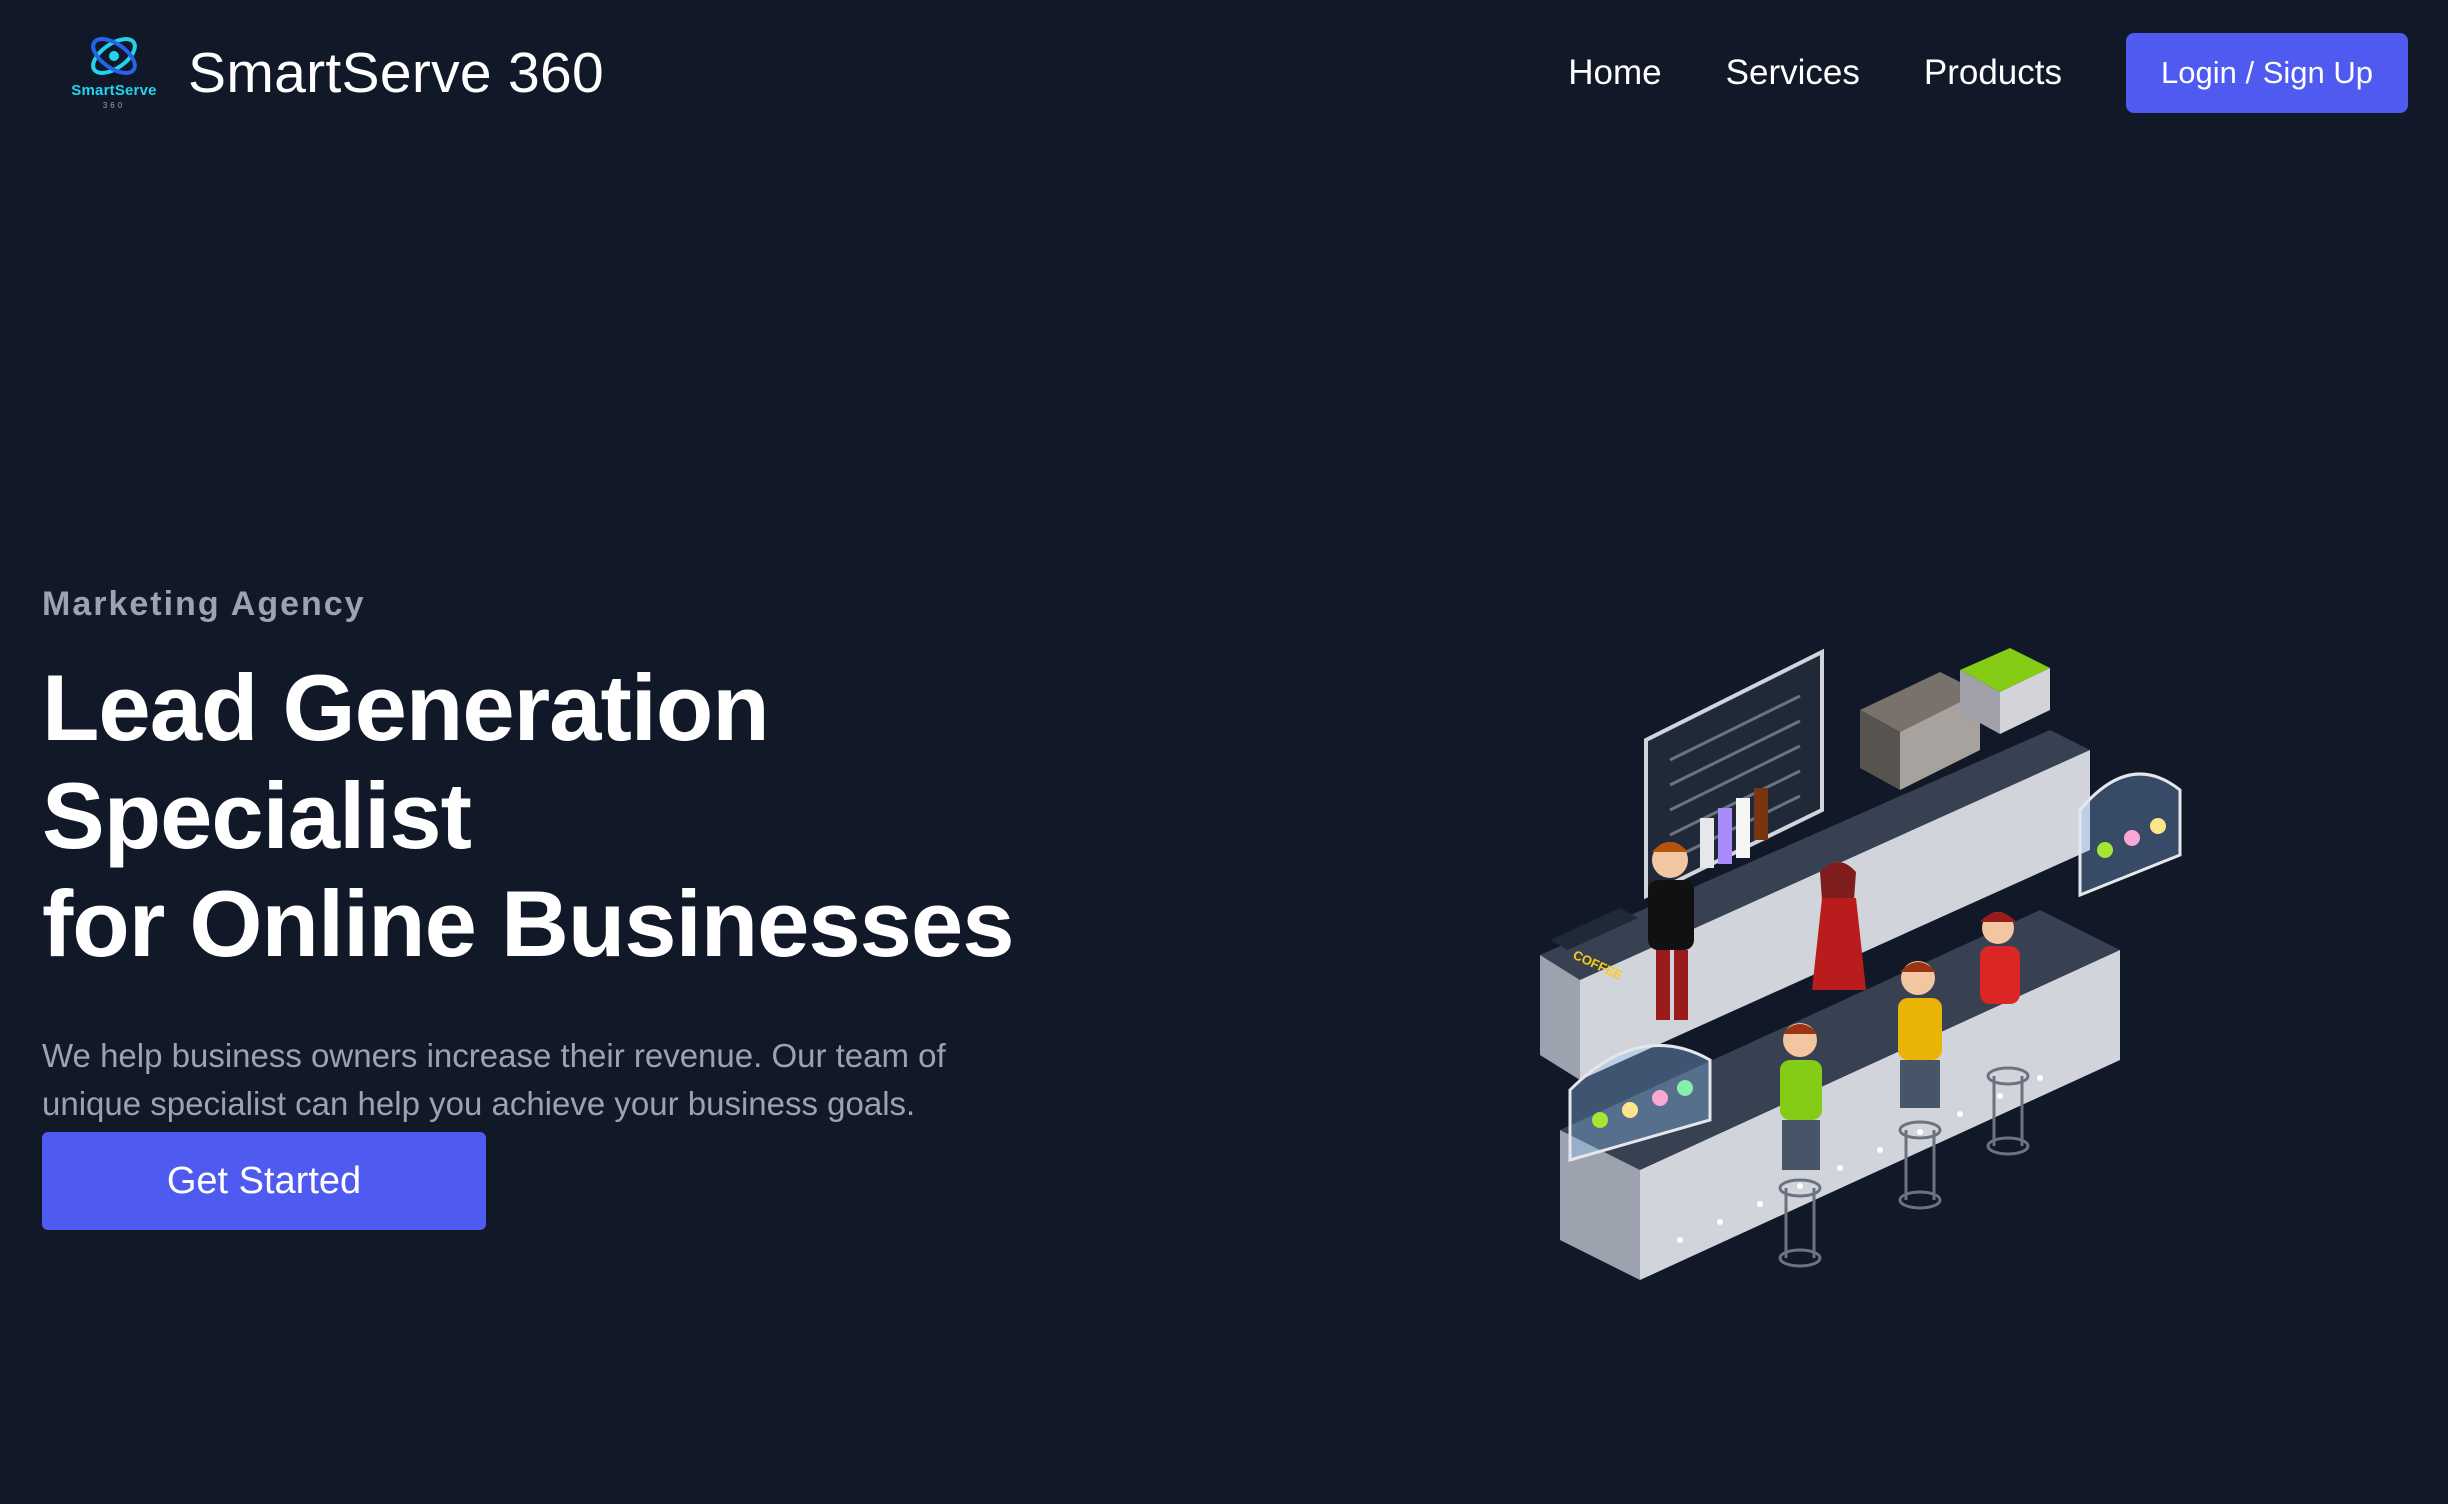  What do you see at coordinates (2267, 72) in the screenshot?
I see `login-signup-button: Login / Sign Up` at bounding box center [2267, 72].